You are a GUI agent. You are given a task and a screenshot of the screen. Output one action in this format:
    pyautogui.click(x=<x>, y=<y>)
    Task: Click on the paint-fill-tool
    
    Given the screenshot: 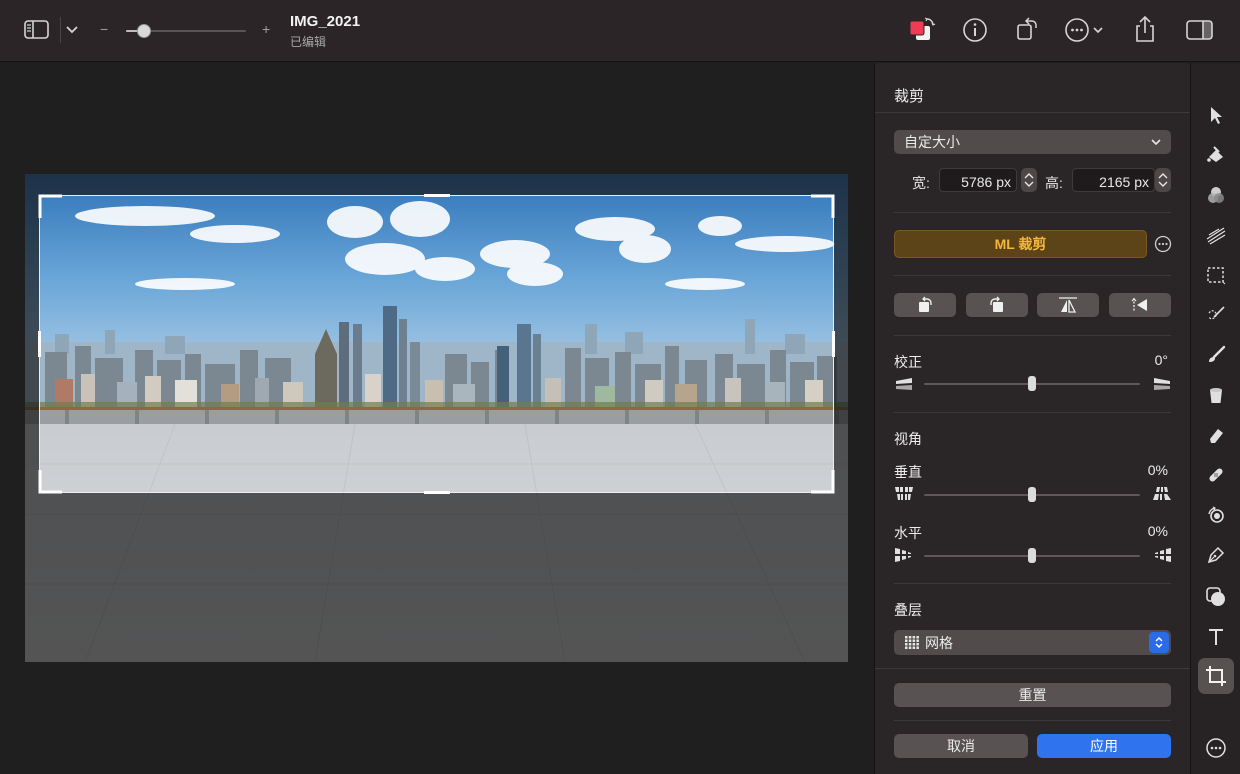 What is the action you would take?
    pyautogui.click(x=1216, y=155)
    